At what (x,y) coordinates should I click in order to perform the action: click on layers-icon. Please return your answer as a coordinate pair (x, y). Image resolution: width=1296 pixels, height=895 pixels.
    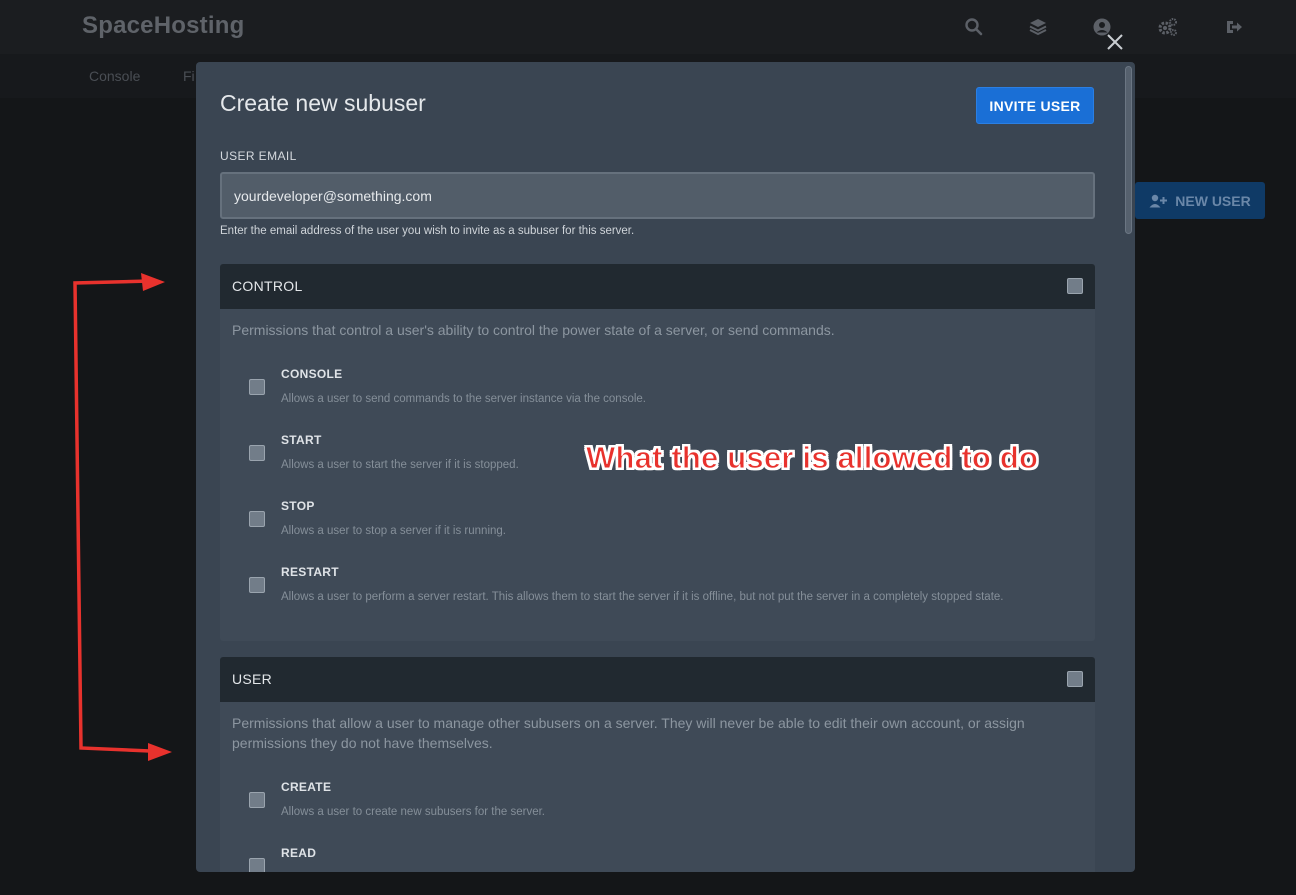
    Looking at the image, I should click on (1038, 27).